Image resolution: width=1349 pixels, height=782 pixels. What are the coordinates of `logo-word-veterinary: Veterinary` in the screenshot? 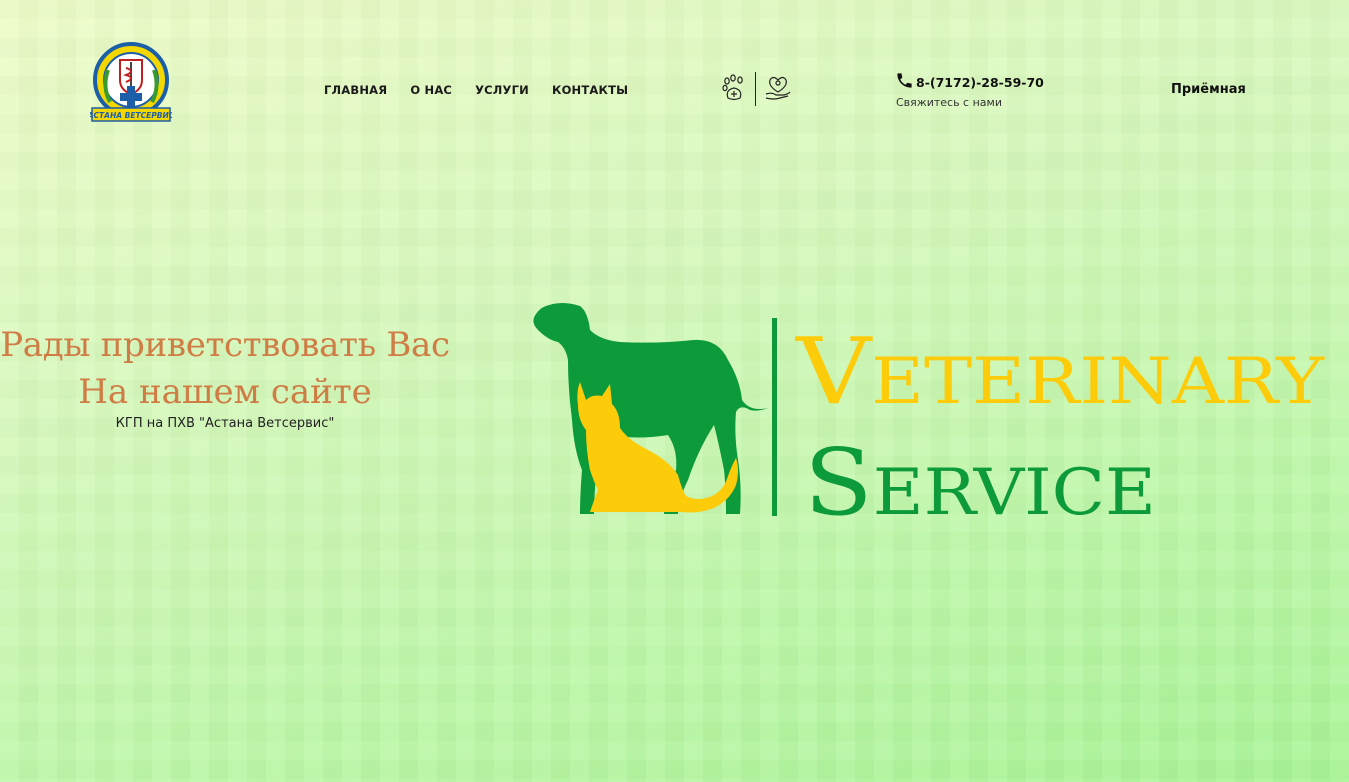 It's located at (1060, 371).